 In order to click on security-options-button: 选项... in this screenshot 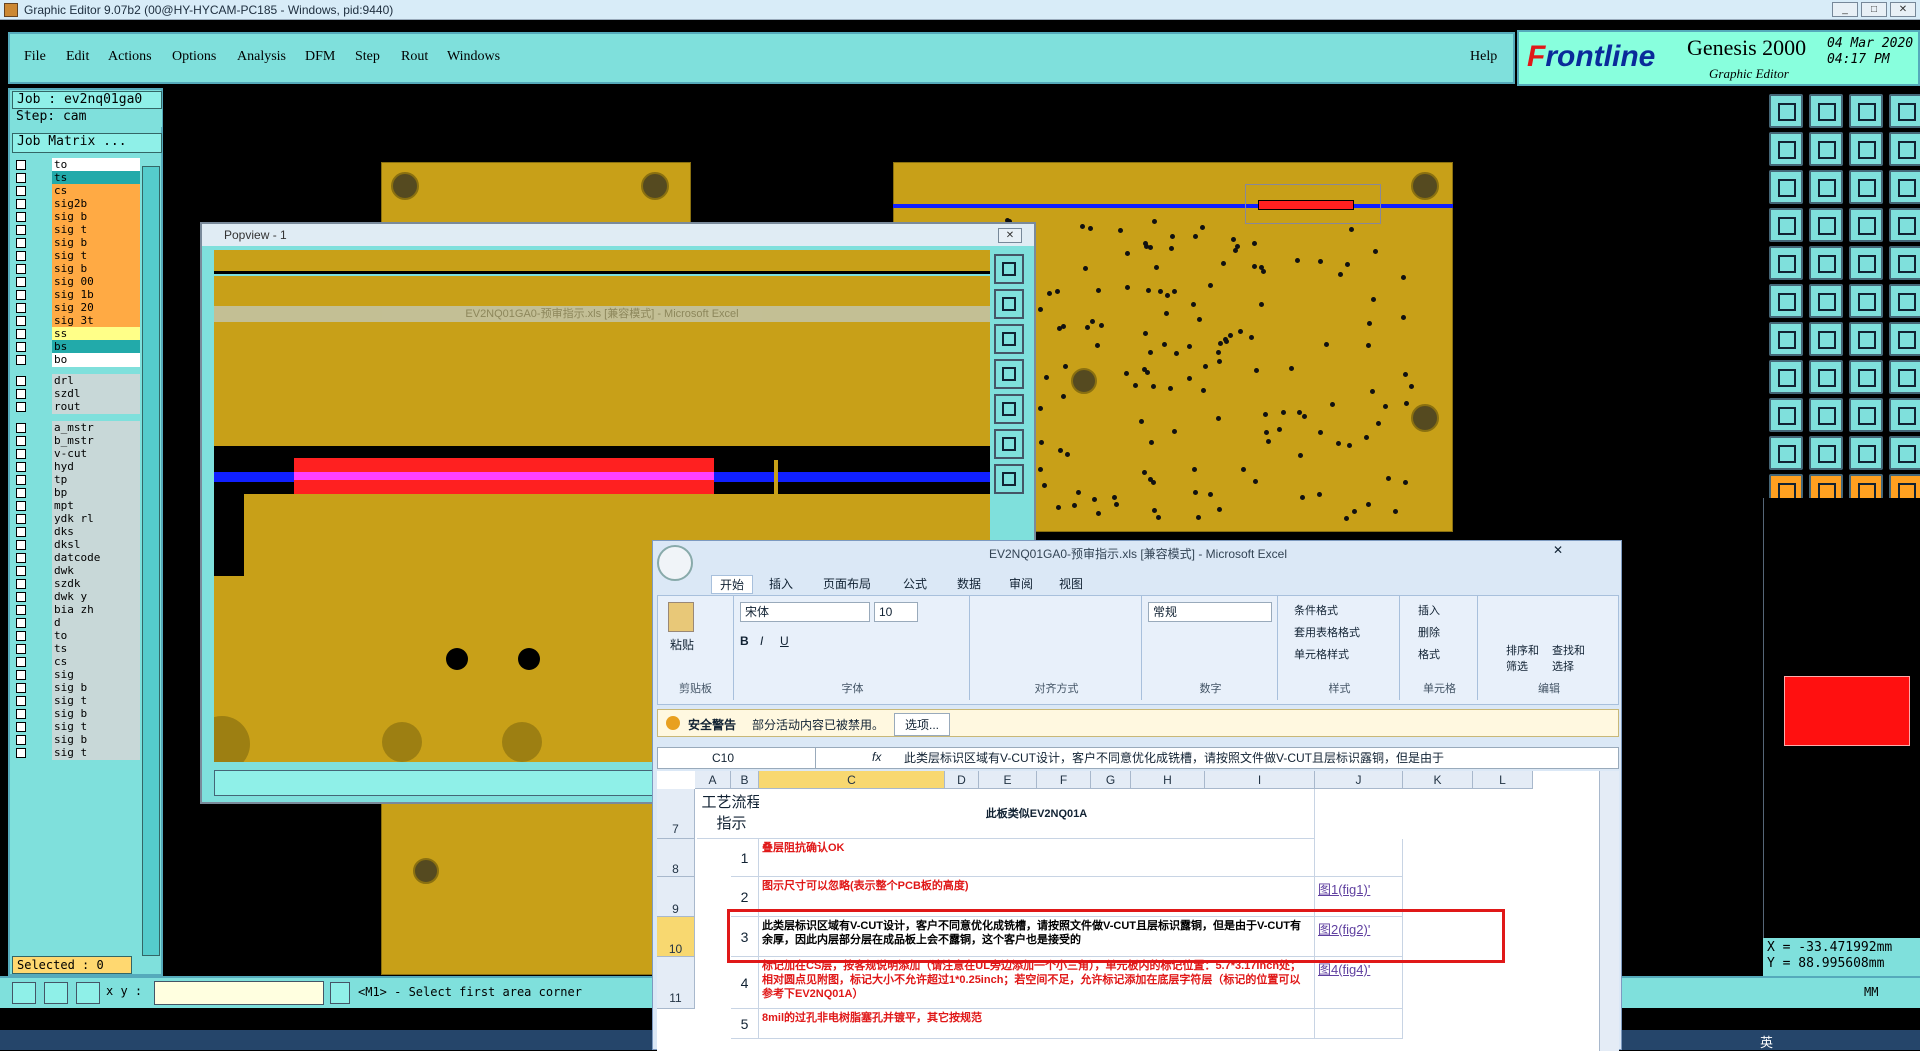, I will do `click(922, 724)`.